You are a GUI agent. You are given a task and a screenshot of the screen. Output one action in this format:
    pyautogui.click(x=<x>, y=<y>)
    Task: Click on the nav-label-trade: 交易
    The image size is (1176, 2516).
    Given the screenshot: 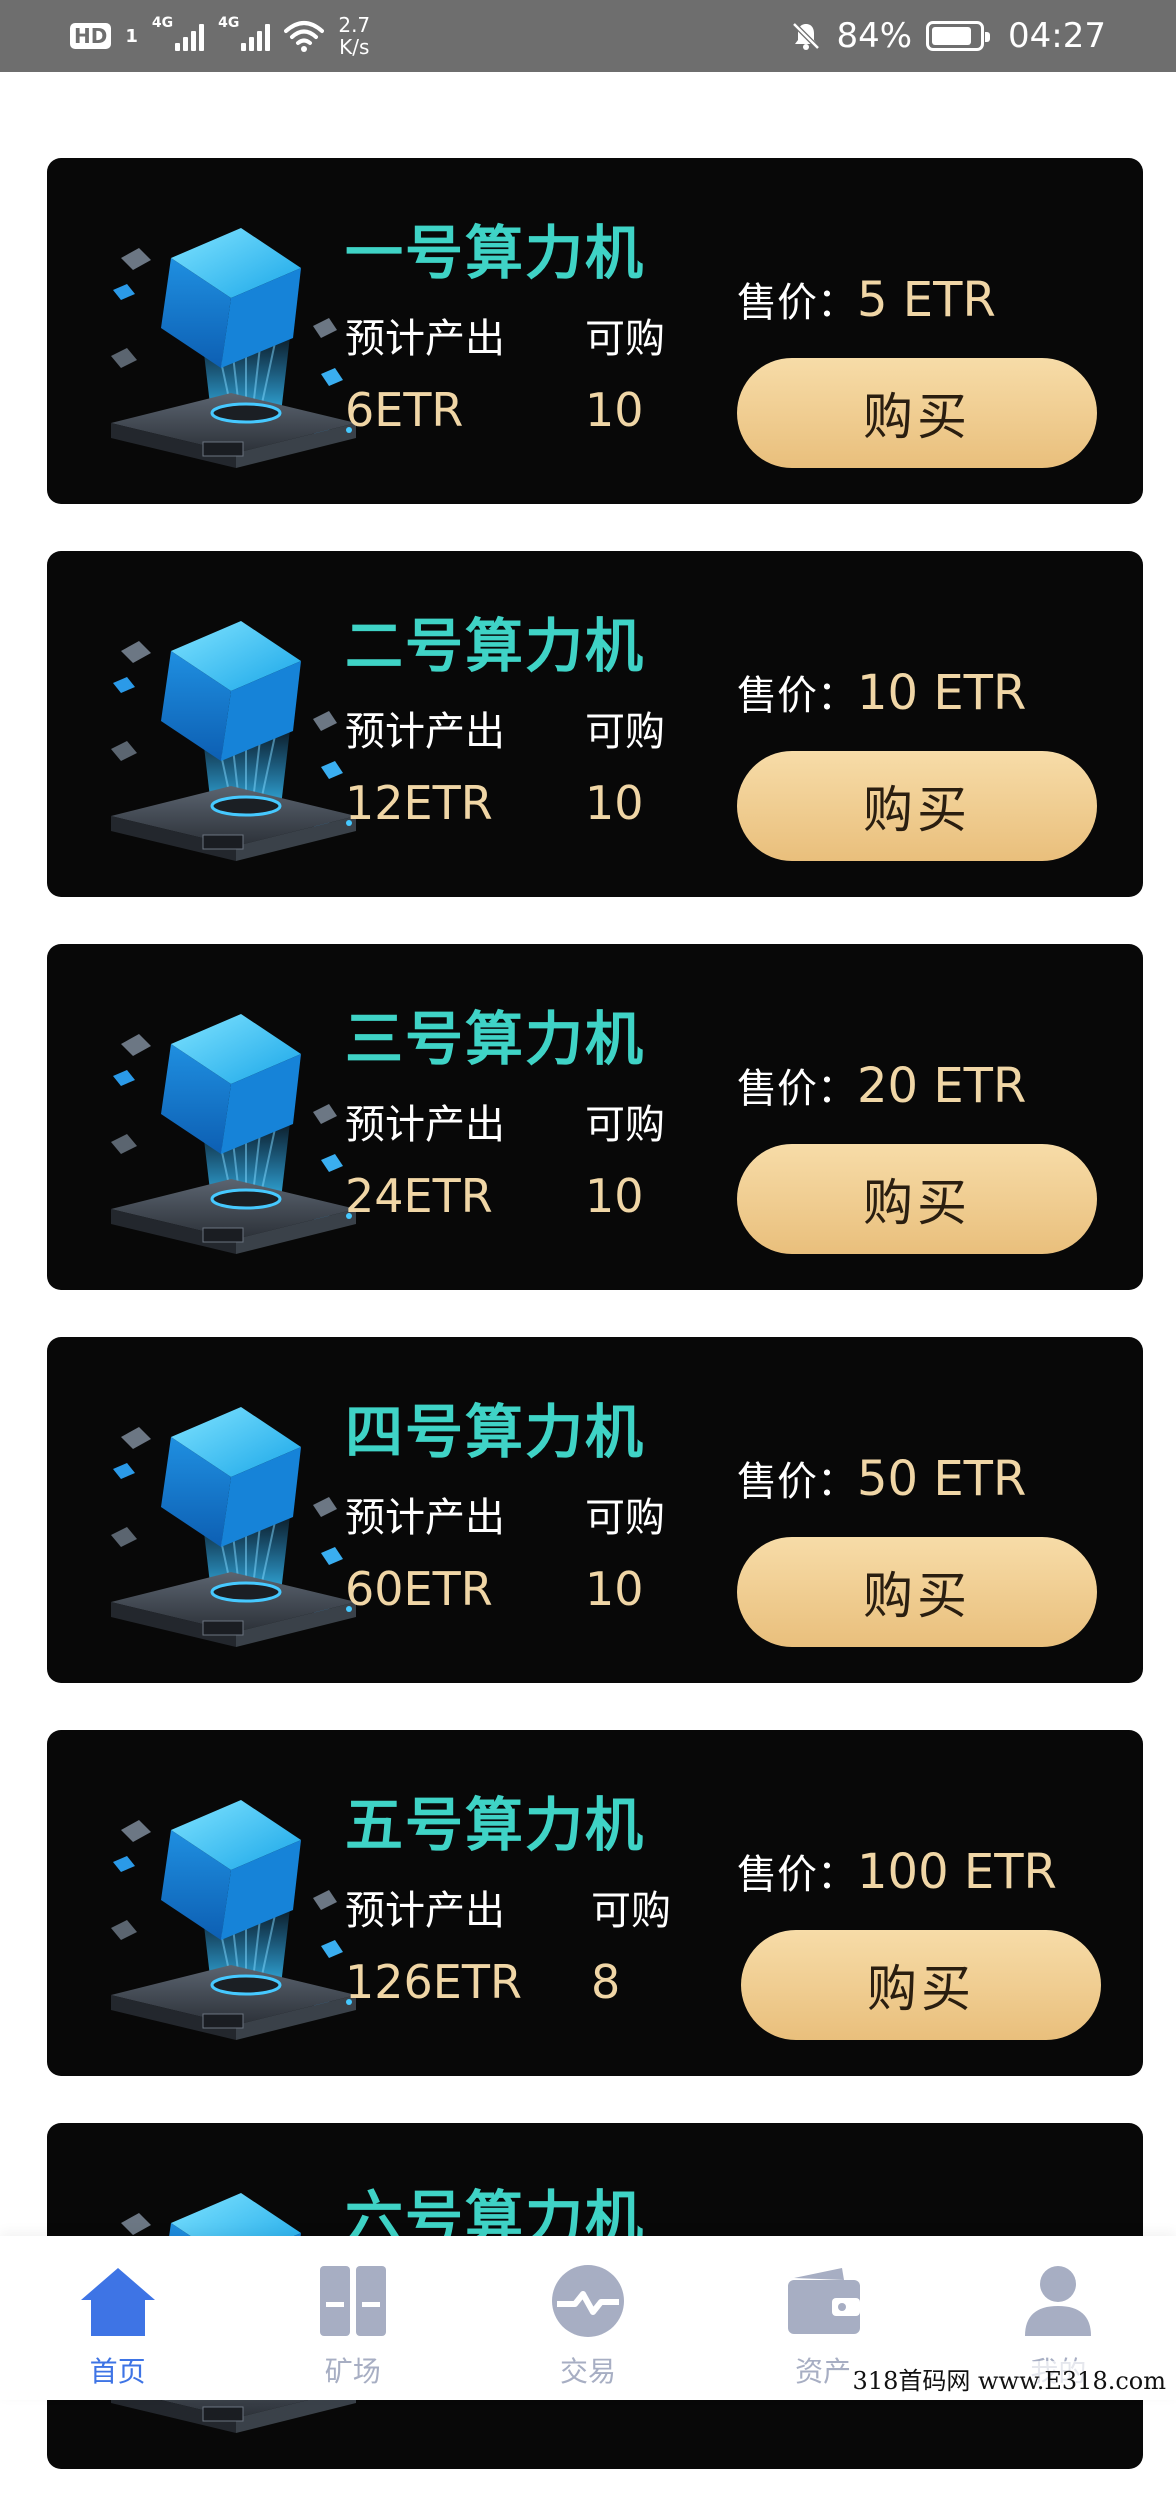 What is the action you would take?
    pyautogui.click(x=588, y=2370)
    